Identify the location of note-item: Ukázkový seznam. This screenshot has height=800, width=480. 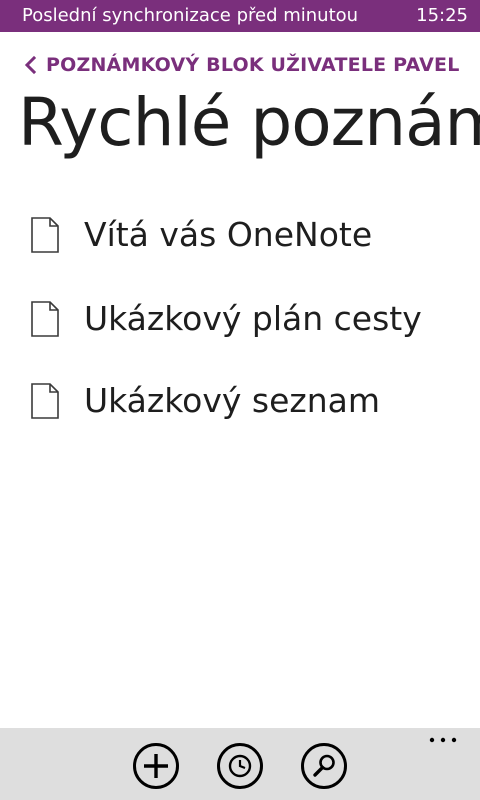
(240, 401).